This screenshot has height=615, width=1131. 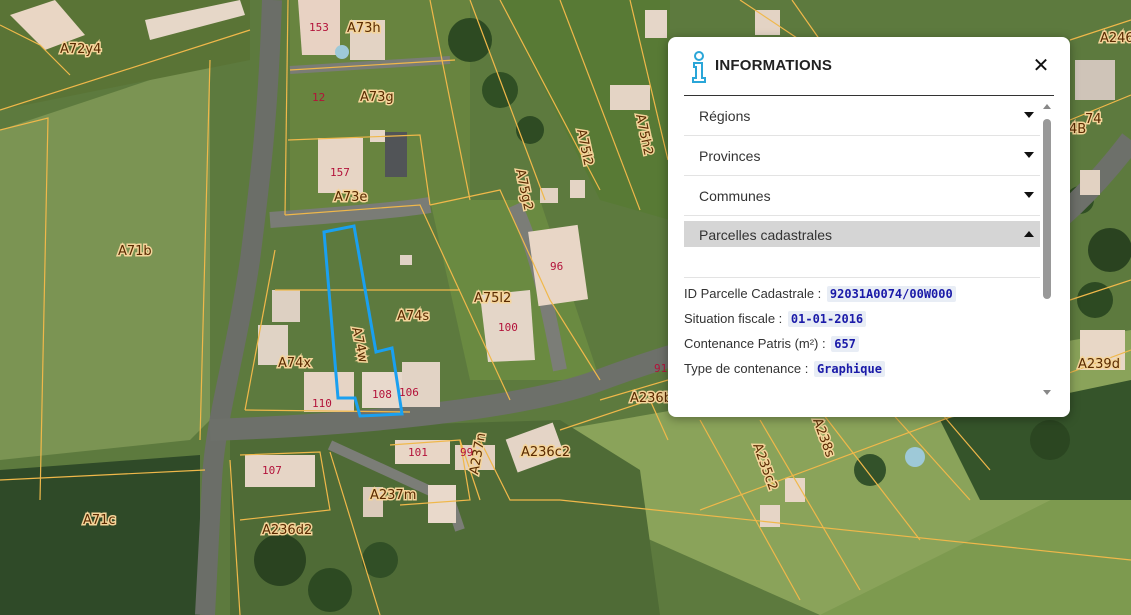 I want to click on scroll-thumb, so click(x=1047, y=209).